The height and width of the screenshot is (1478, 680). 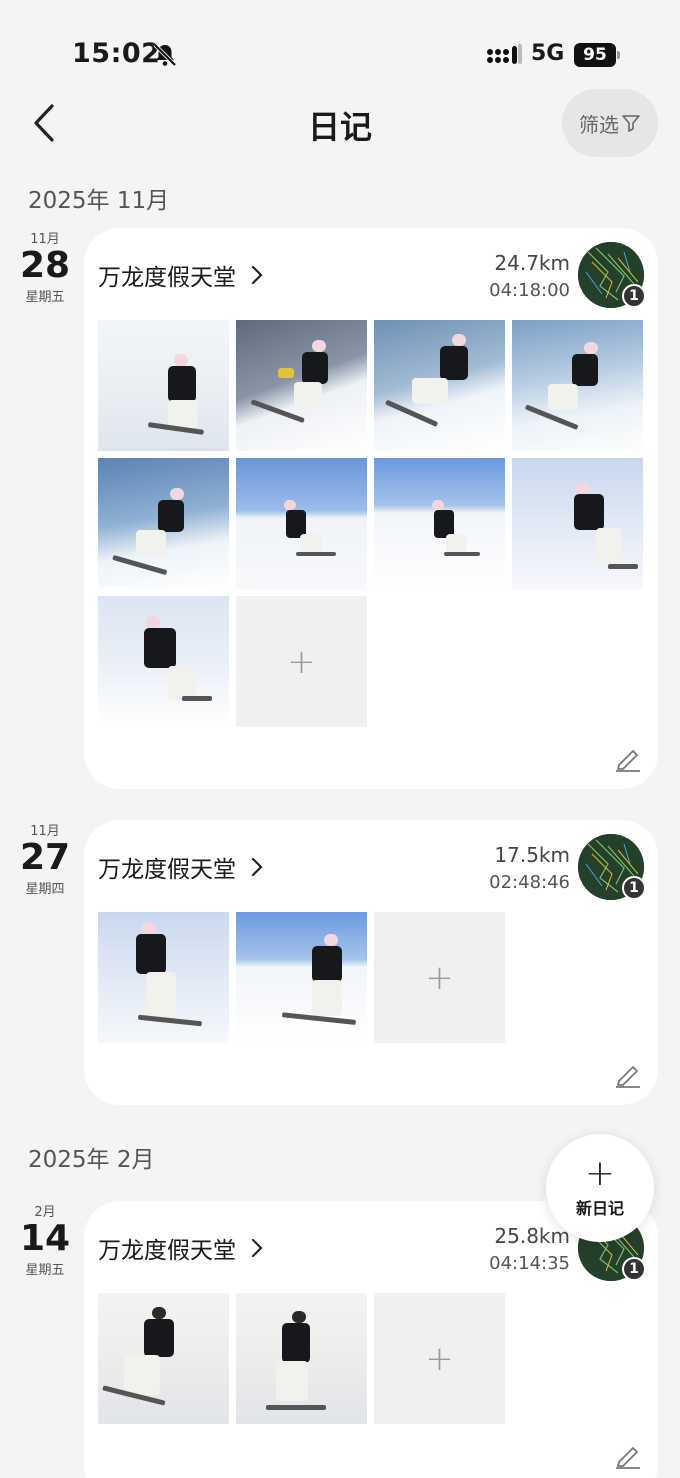 I want to click on date-weekday: 星期四, so click(x=45, y=889).